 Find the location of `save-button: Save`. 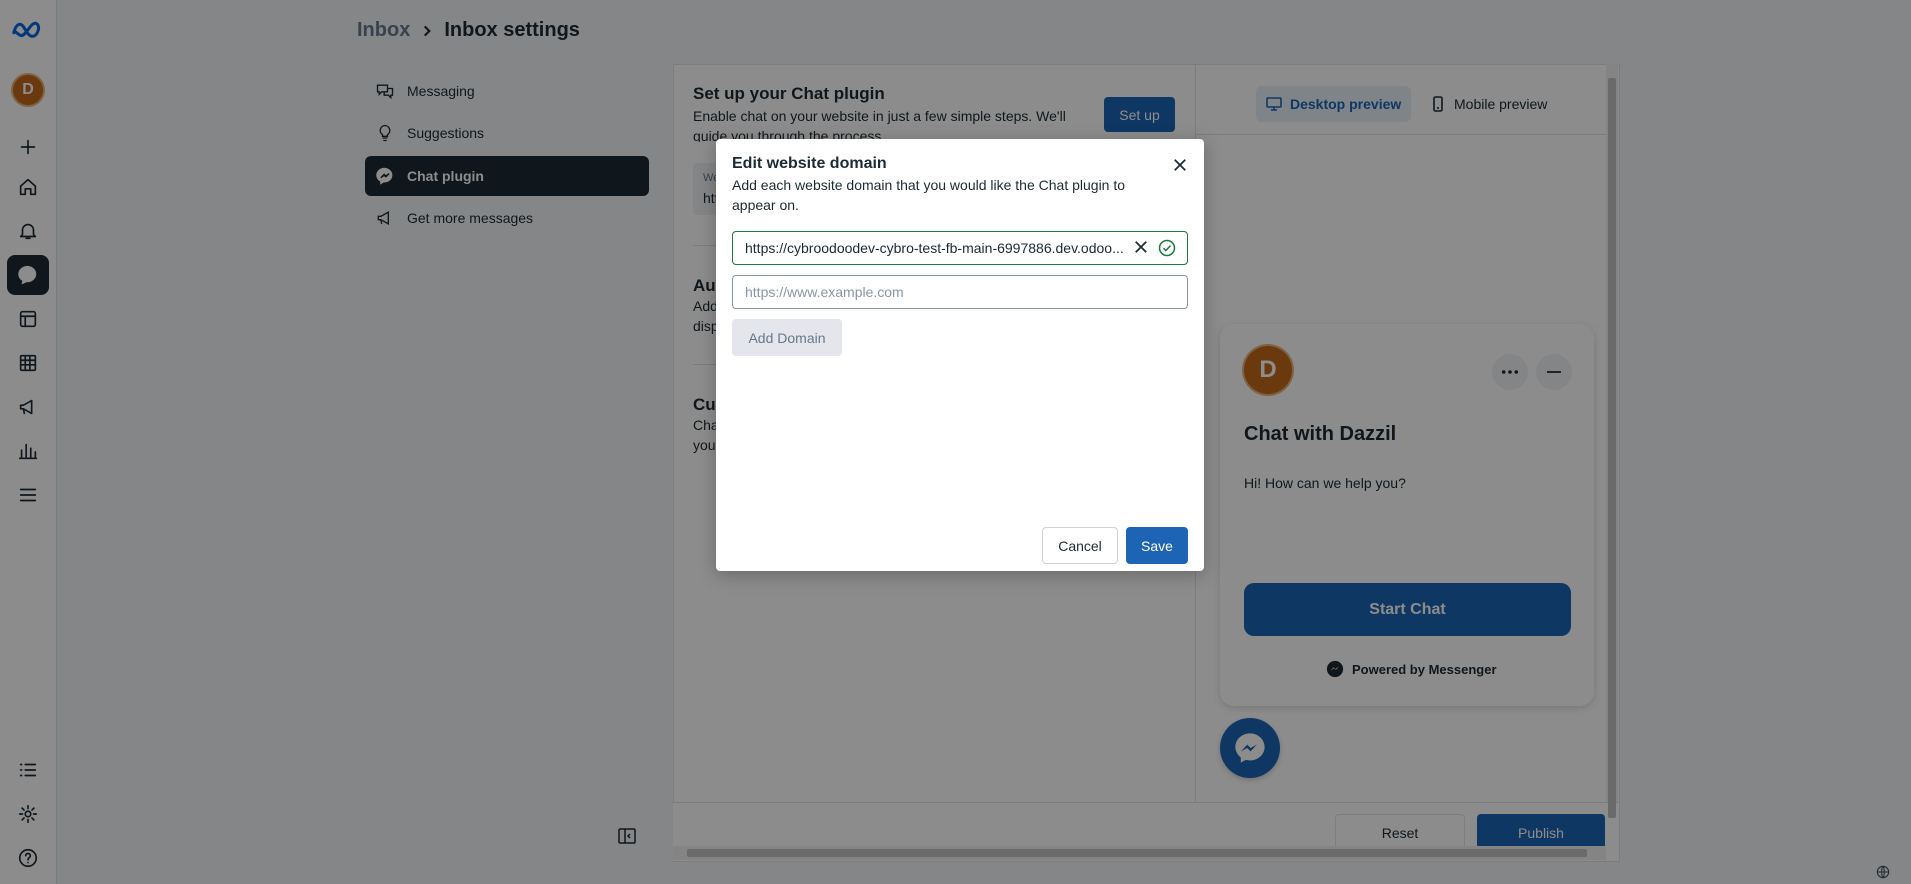

save-button: Save is located at coordinates (1157, 545).